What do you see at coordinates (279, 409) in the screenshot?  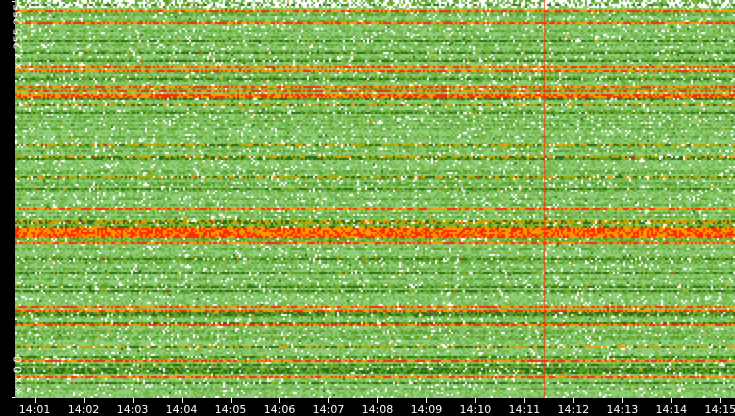 I see `x-tick-label: 14:06` at bounding box center [279, 409].